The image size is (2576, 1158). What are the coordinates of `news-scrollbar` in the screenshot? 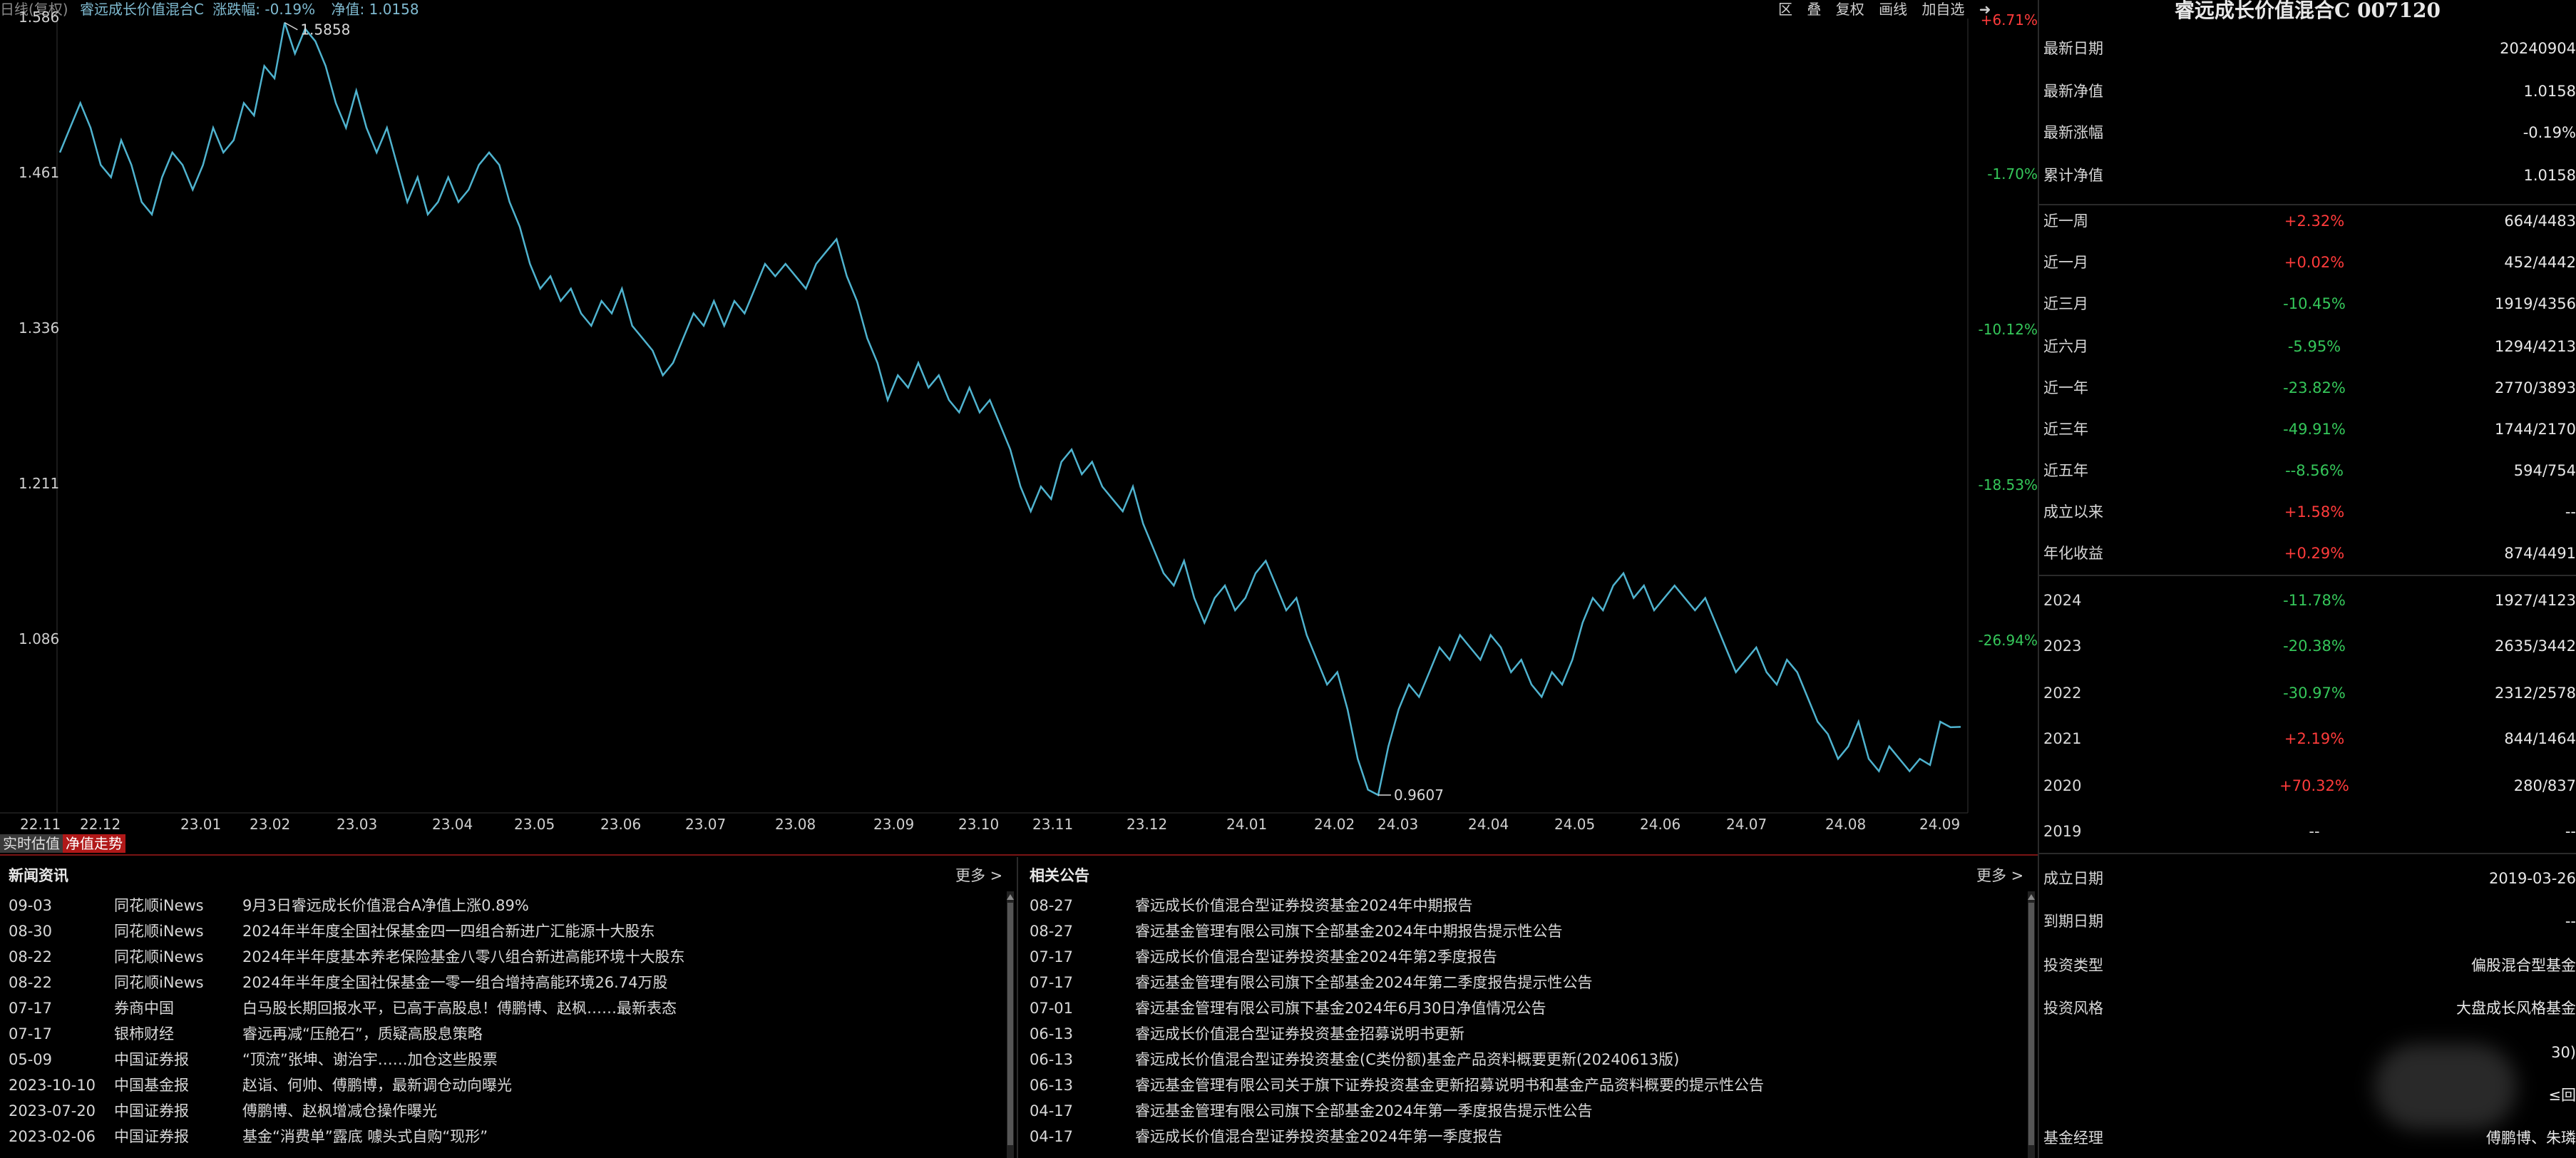 It's located at (1010, 1024).